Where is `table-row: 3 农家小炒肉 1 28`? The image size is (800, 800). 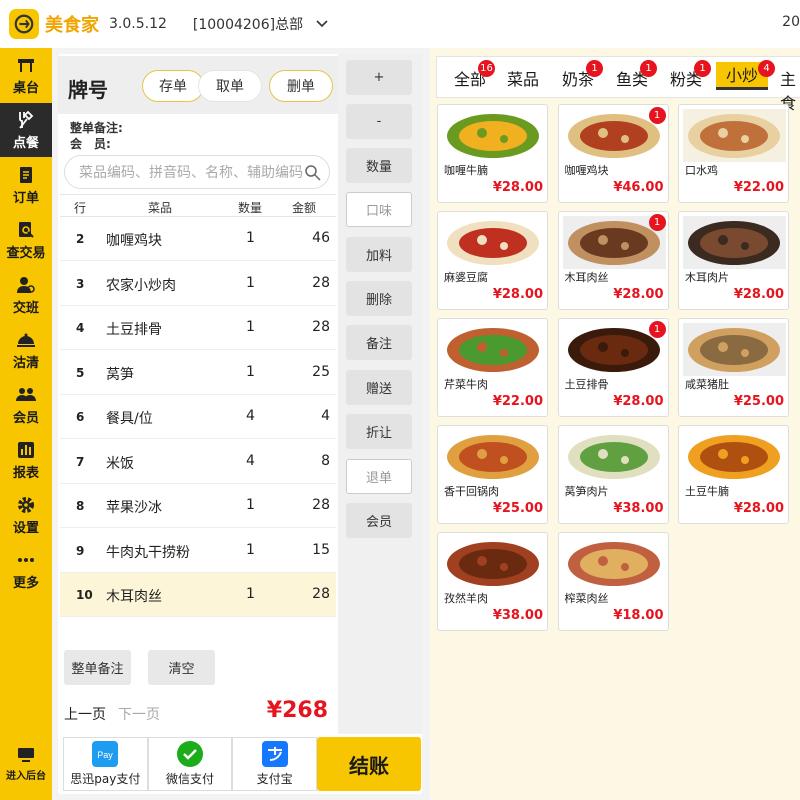
table-row: 3 农家小炒肉 1 28 is located at coordinates (198, 284).